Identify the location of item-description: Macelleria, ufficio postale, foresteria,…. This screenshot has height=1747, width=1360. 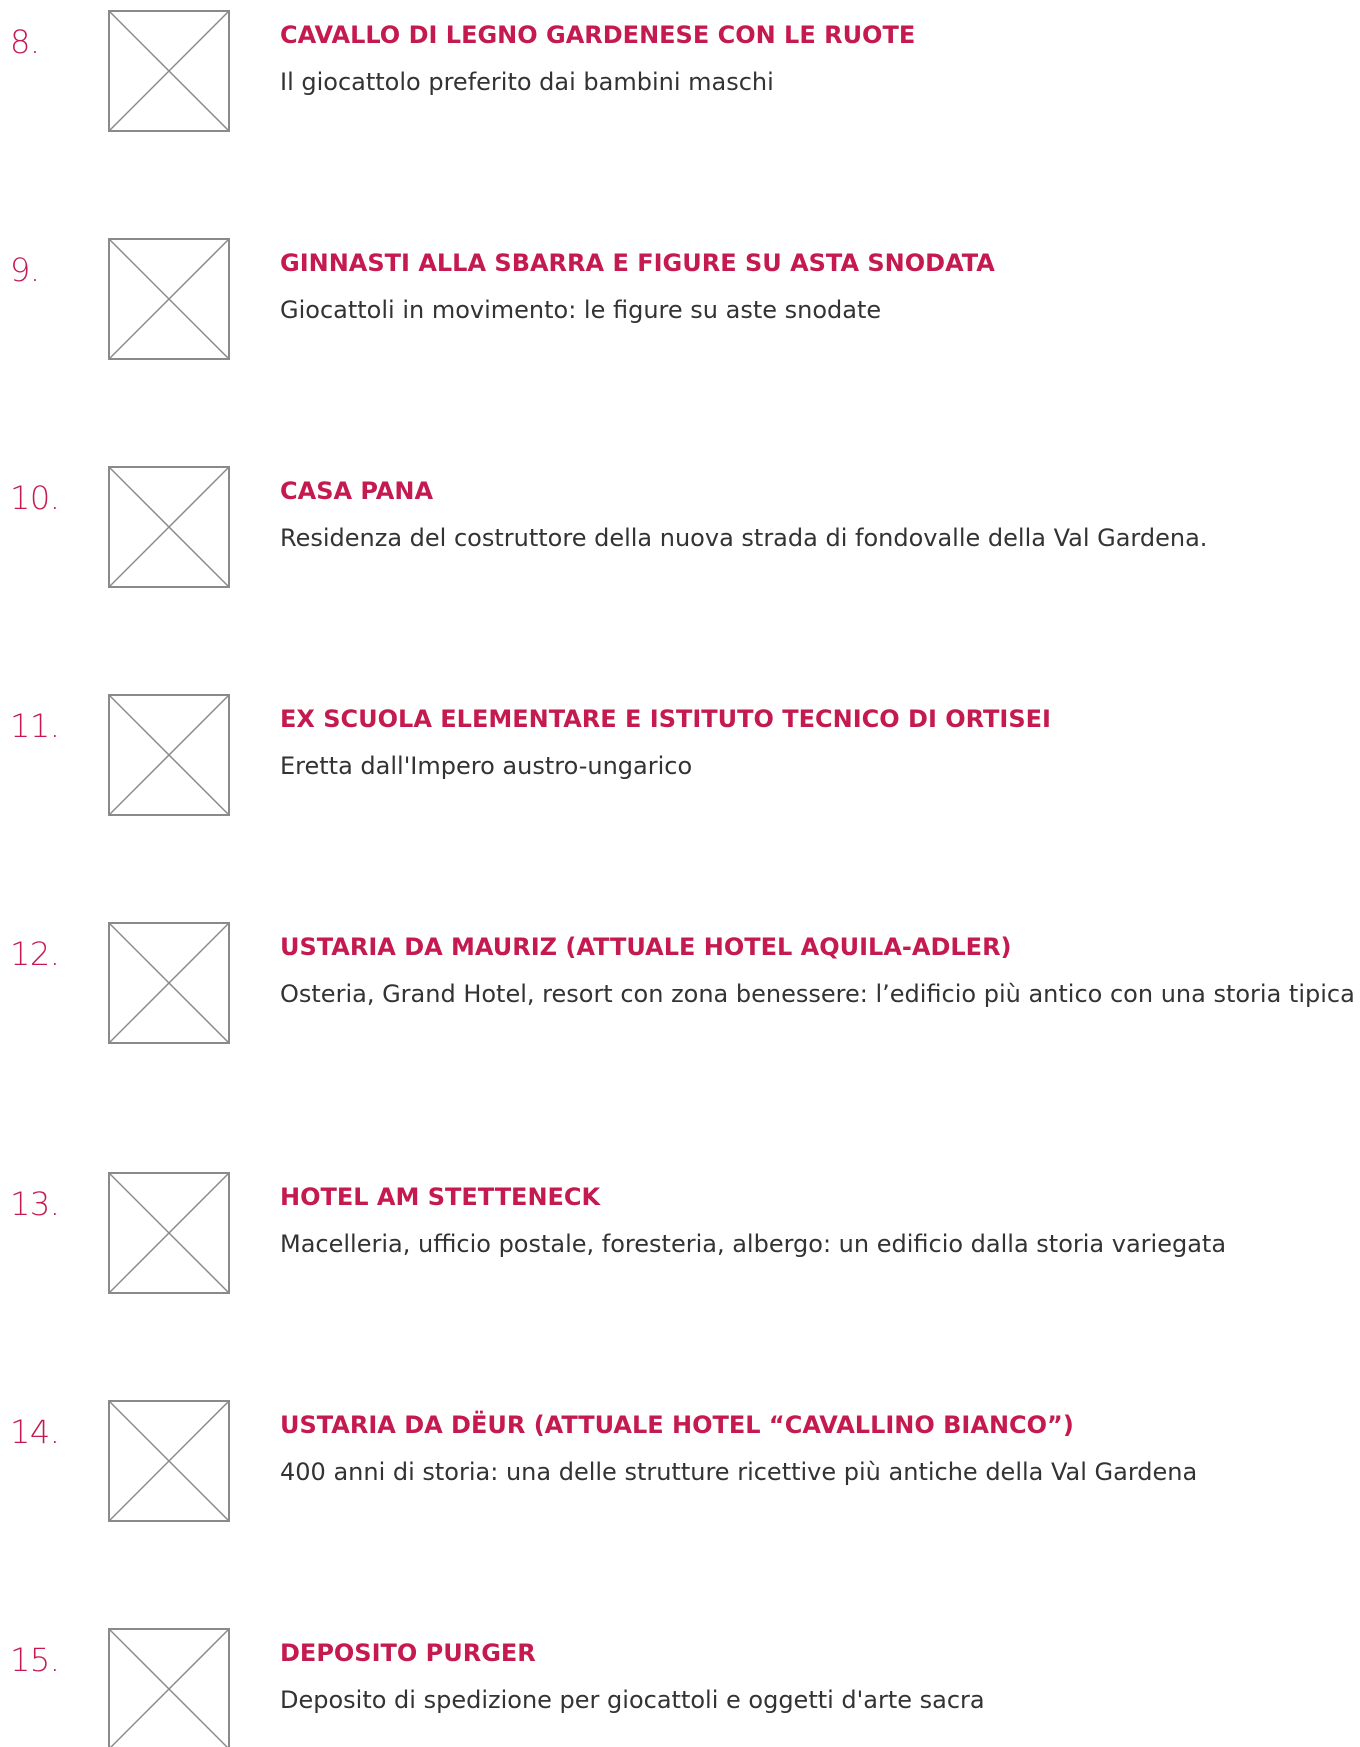
(753, 1244).